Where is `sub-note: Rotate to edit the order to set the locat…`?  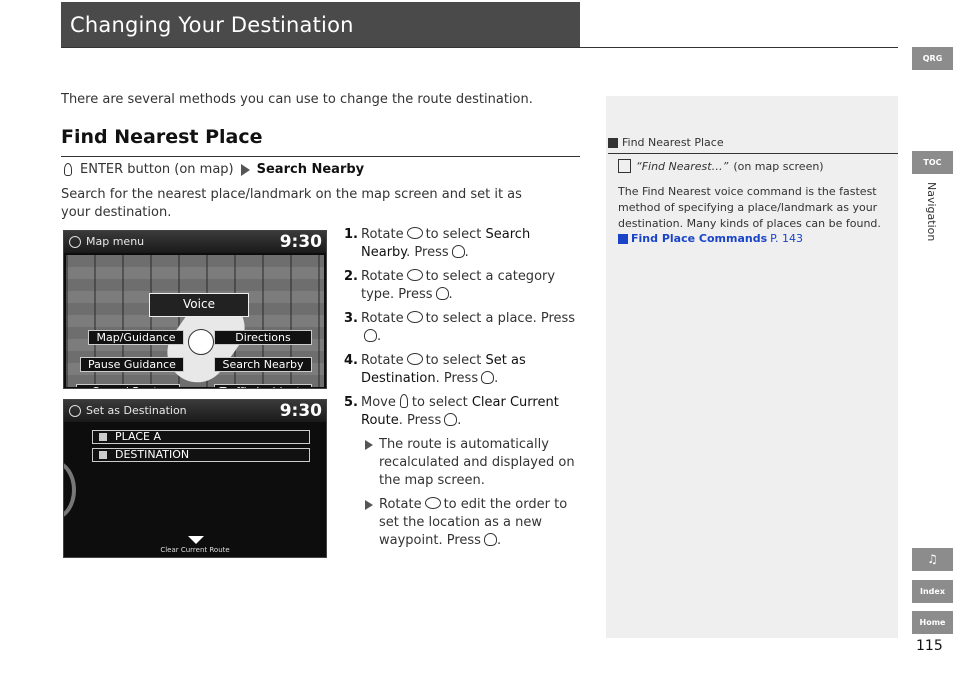 sub-note: Rotate to edit the order to set the locat… is located at coordinates (468, 523).